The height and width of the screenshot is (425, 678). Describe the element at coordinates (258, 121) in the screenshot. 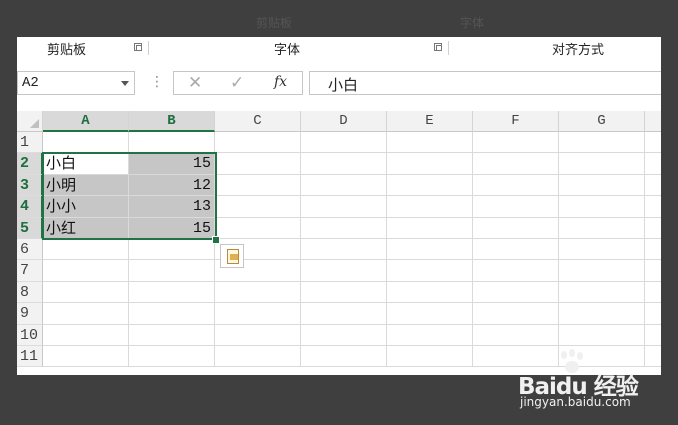

I see `column-header-c: C` at that location.